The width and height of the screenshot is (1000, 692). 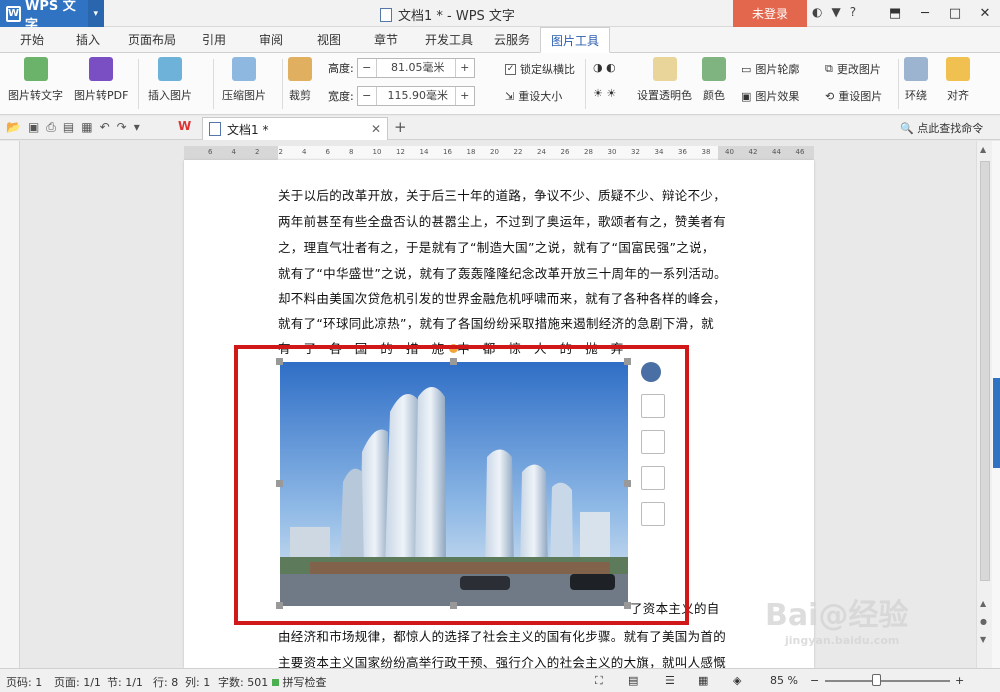 What do you see at coordinates (599, 681) in the screenshot?
I see `fullscreen-icon: ⛶` at bounding box center [599, 681].